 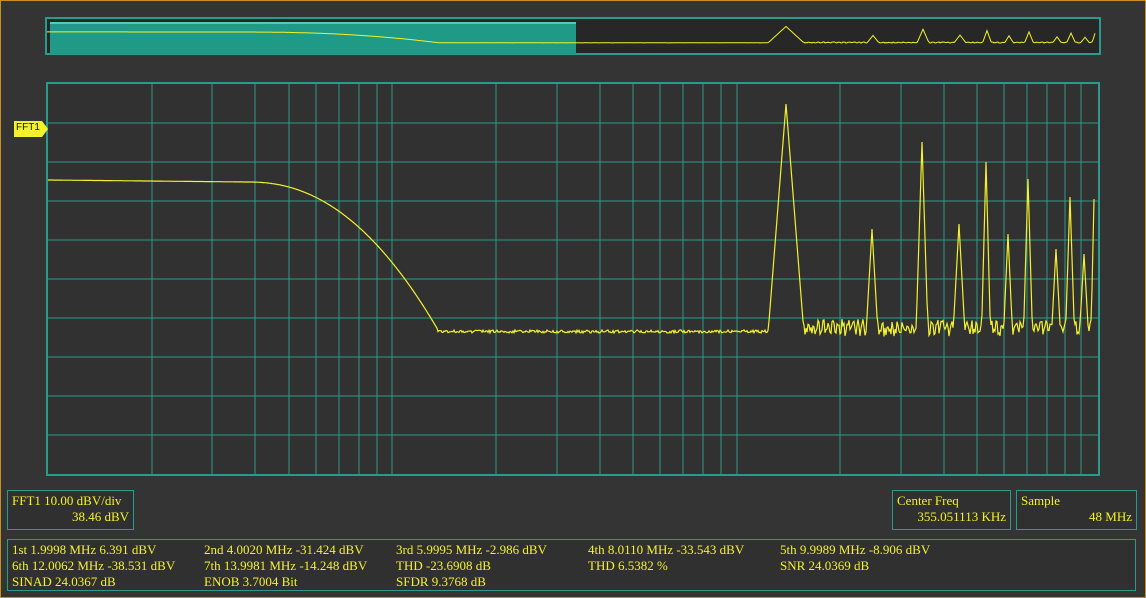 I want to click on meas-thd-db: THD -23.6908 dB, so click(x=443, y=565).